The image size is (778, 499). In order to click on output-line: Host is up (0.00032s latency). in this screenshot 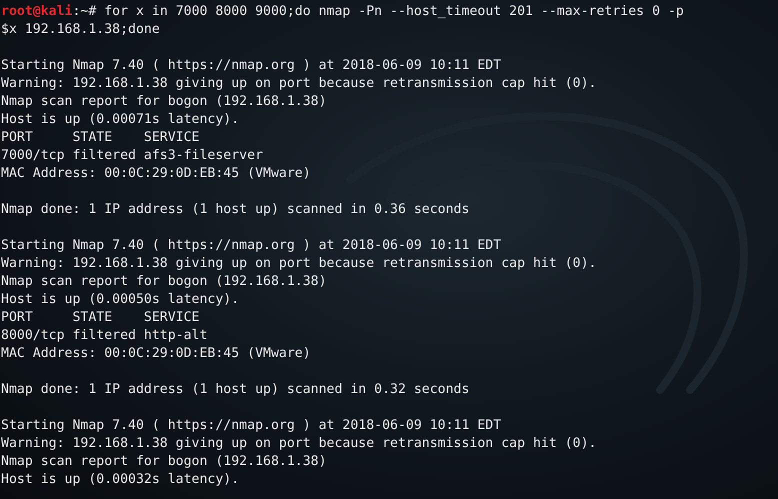, I will do `click(120, 480)`.